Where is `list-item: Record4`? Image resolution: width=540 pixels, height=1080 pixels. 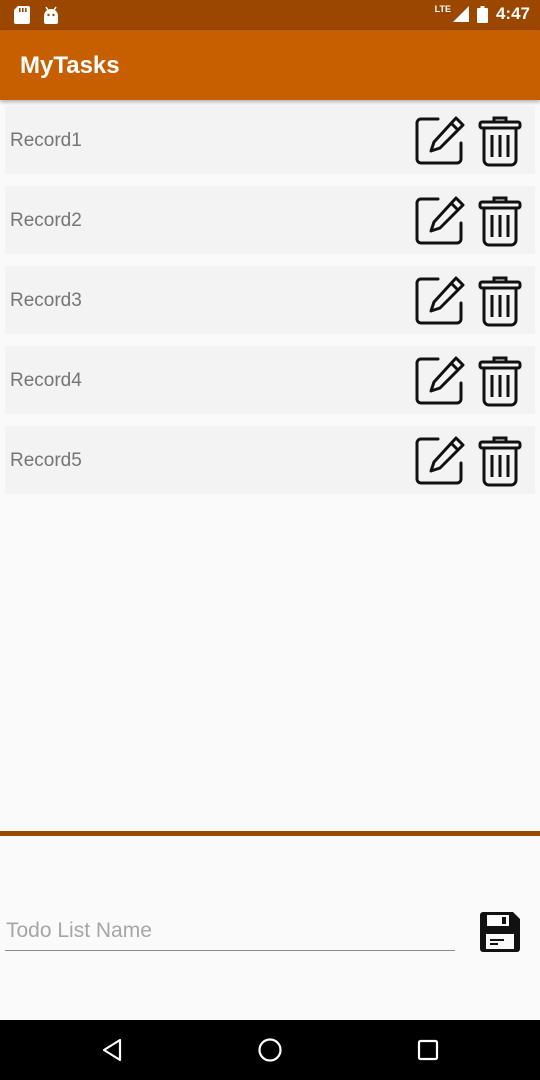
list-item: Record4 is located at coordinates (270, 380).